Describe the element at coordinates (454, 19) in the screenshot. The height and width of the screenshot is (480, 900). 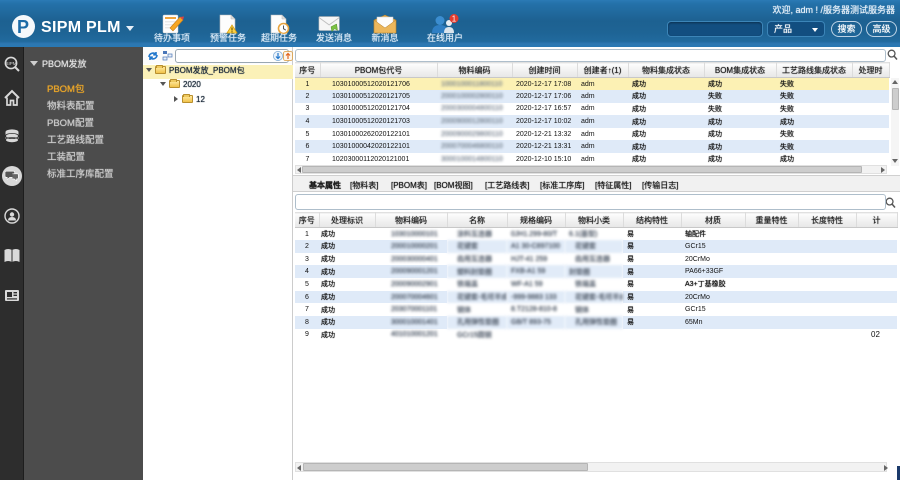
I see `svg-text: 1` at that location.